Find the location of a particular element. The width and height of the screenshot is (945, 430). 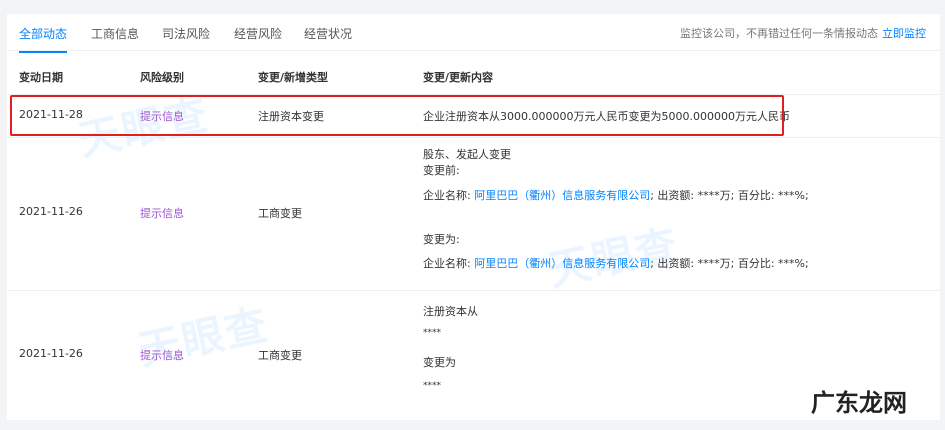

corner-watermark: 广东龙网 is located at coordinates (859, 403).